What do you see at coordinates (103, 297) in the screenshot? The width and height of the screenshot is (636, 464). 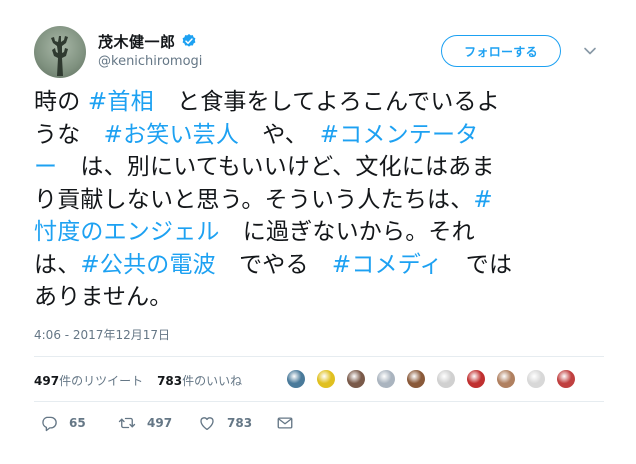 I see `tweet-text-segment: ありません。` at bounding box center [103, 297].